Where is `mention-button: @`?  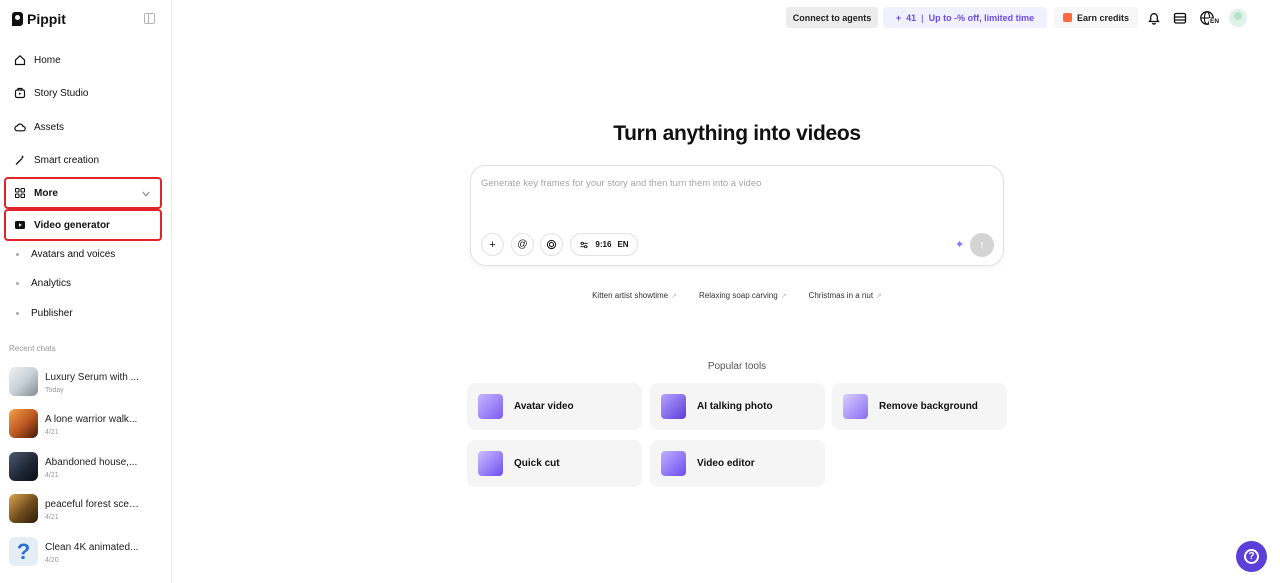 mention-button: @ is located at coordinates (522, 244).